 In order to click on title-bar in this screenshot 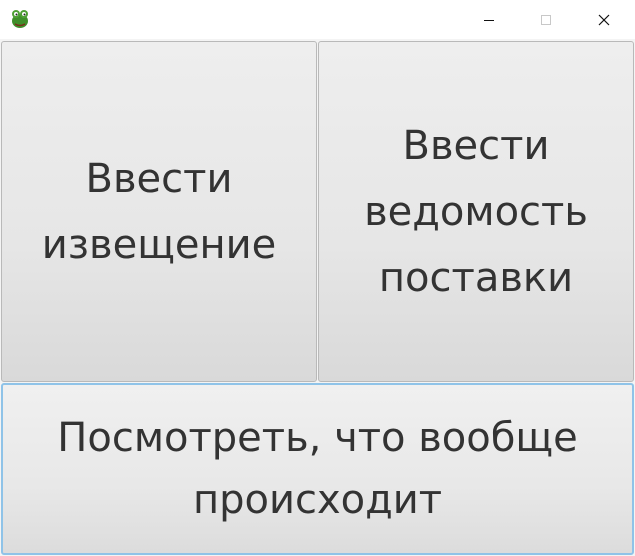, I will do `click(317, 19)`.